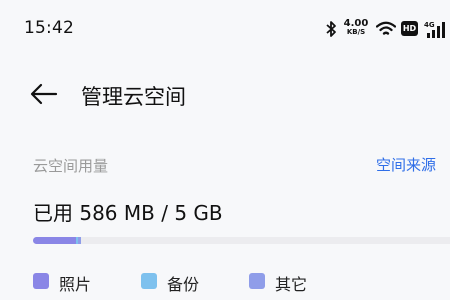 The height and width of the screenshot is (300, 450). What do you see at coordinates (225, 94) in the screenshot?
I see `top-app-bar: 管理云空间` at bounding box center [225, 94].